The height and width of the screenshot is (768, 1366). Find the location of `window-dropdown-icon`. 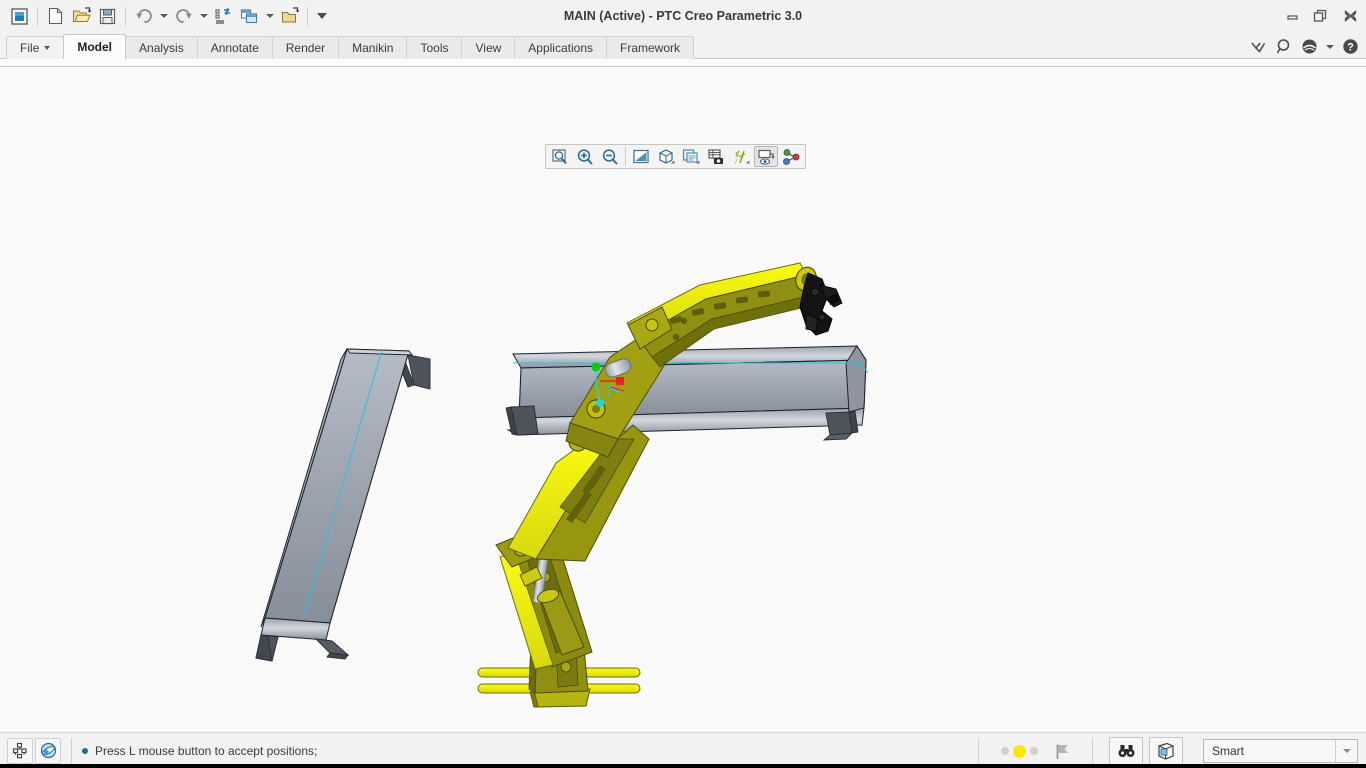

window-dropdown-icon is located at coordinates (269, 16).